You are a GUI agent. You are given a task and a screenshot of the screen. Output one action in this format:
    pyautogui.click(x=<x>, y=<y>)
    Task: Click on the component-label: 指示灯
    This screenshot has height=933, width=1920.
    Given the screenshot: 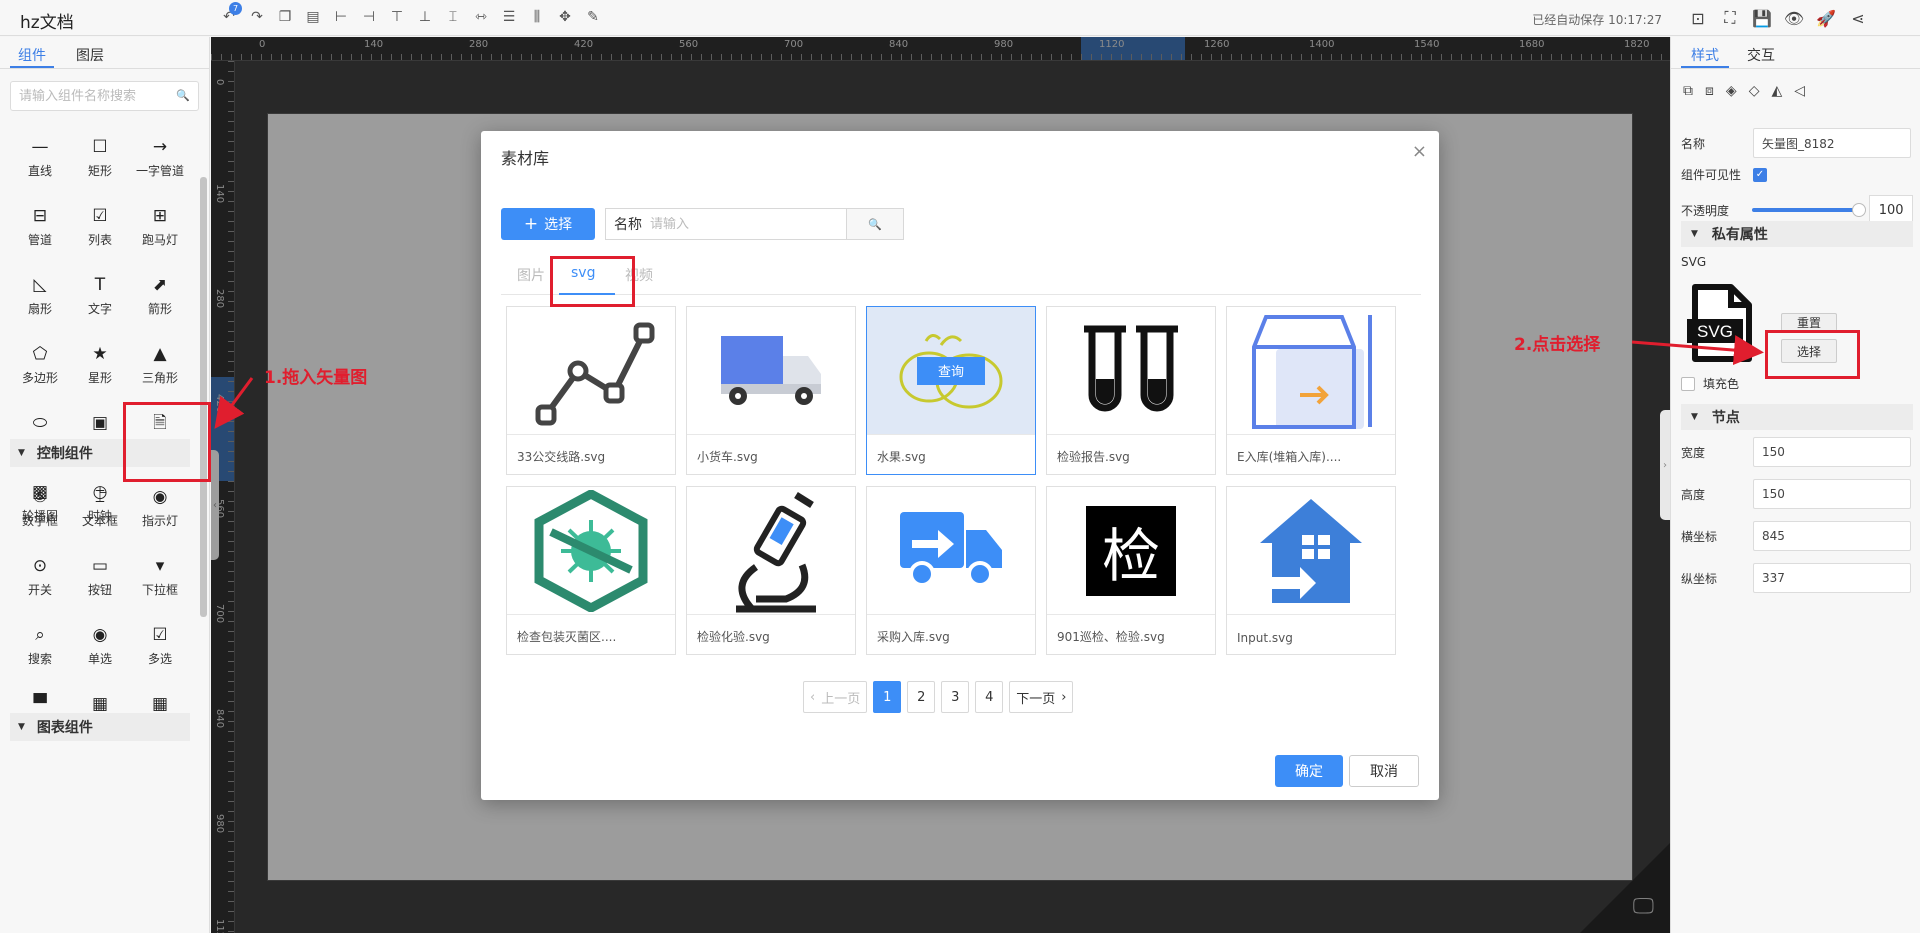 What is the action you would take?
    pyautogui.click(x=159, y=521)
    